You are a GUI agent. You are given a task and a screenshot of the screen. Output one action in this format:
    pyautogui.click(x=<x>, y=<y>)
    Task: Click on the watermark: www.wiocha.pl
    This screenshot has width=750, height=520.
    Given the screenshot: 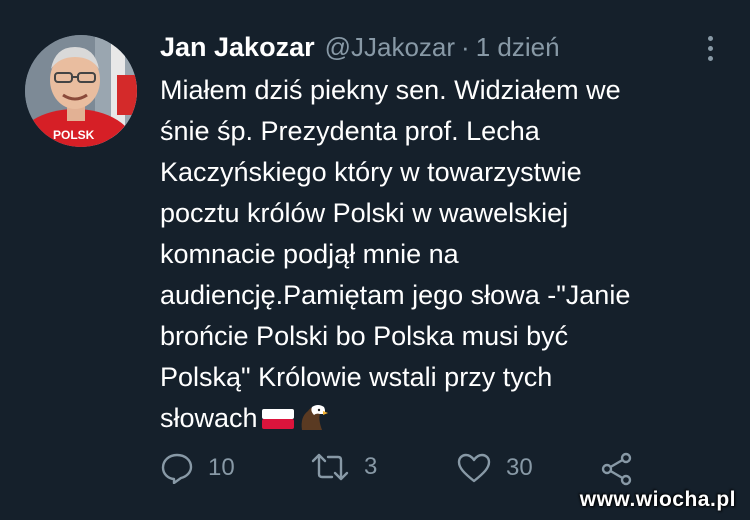 What is the action you would take?
    pyautogui.click(x=657, y=499)
    